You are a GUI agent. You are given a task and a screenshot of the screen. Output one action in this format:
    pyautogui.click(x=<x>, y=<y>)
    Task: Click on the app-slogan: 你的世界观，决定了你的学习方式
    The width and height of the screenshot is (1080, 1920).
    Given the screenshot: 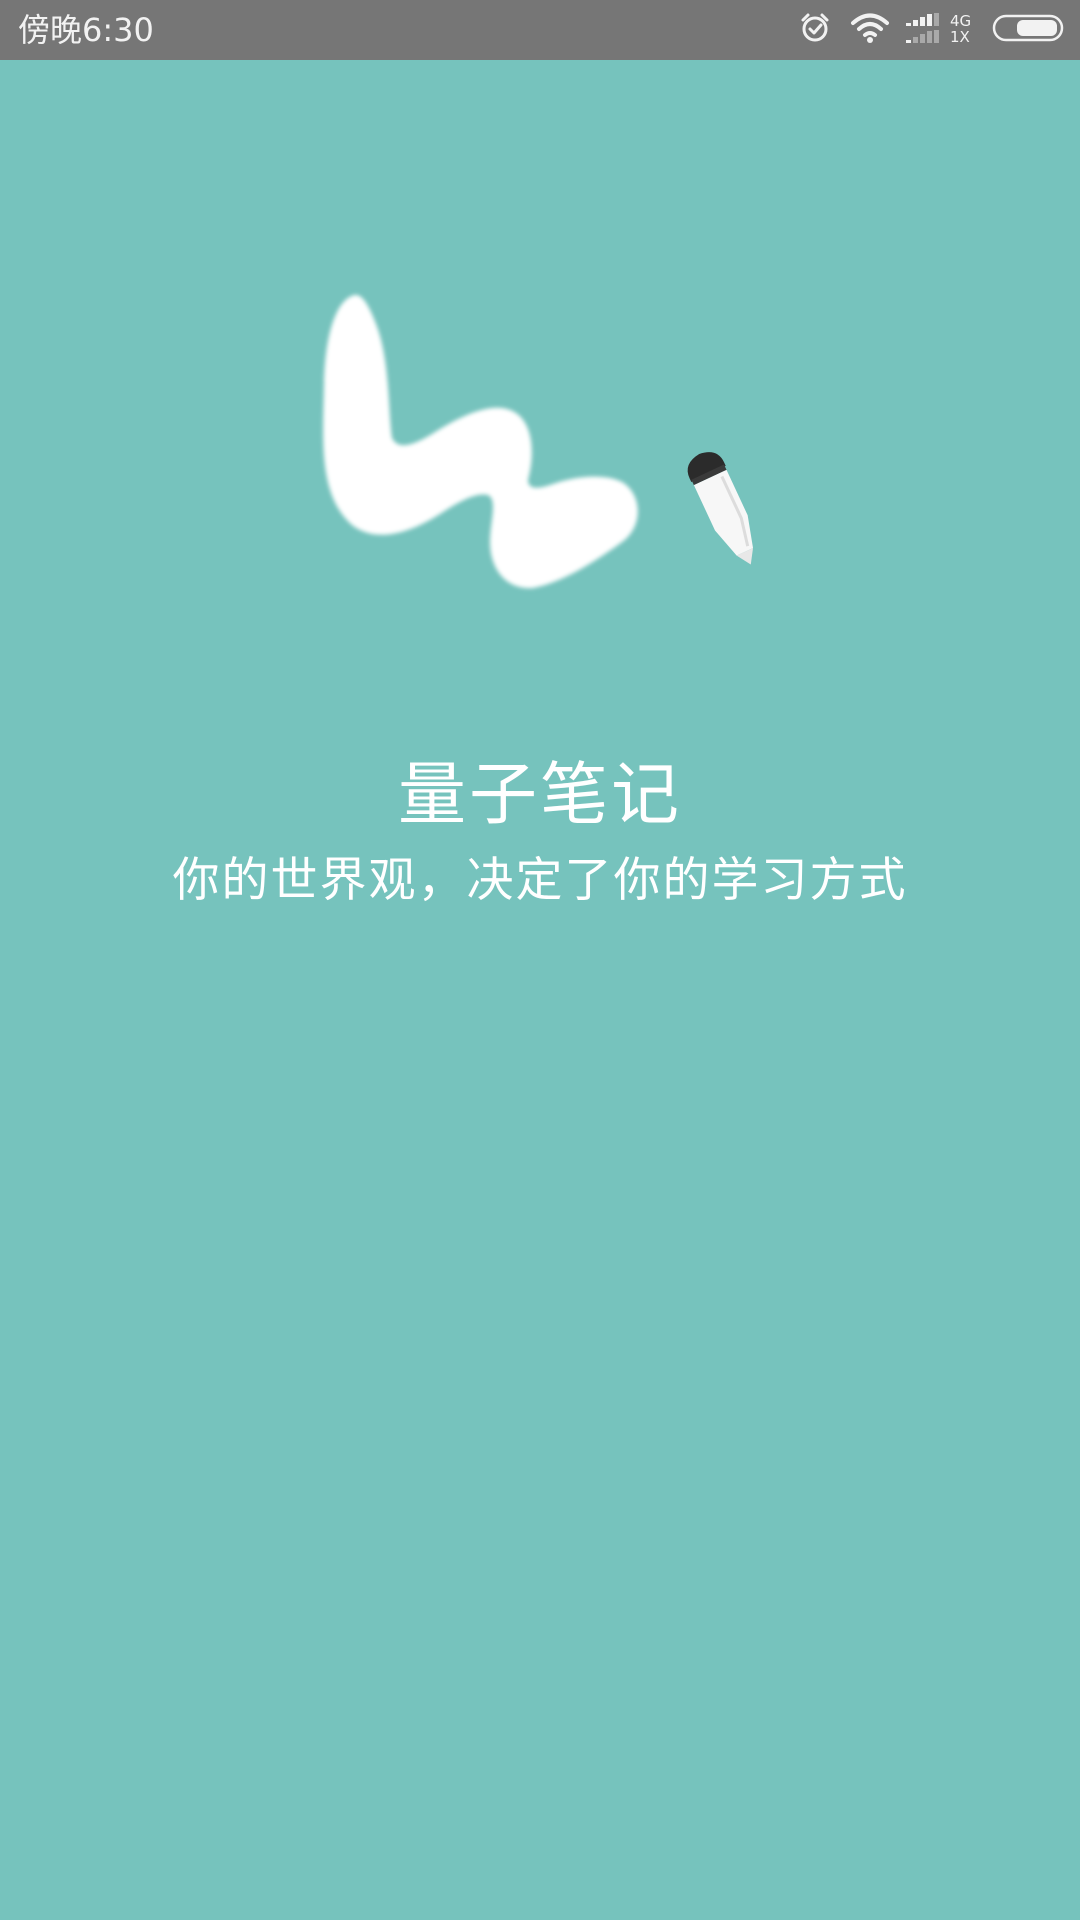 What is the action you would take?
    pyautogui.click(x=540, y=880)
    